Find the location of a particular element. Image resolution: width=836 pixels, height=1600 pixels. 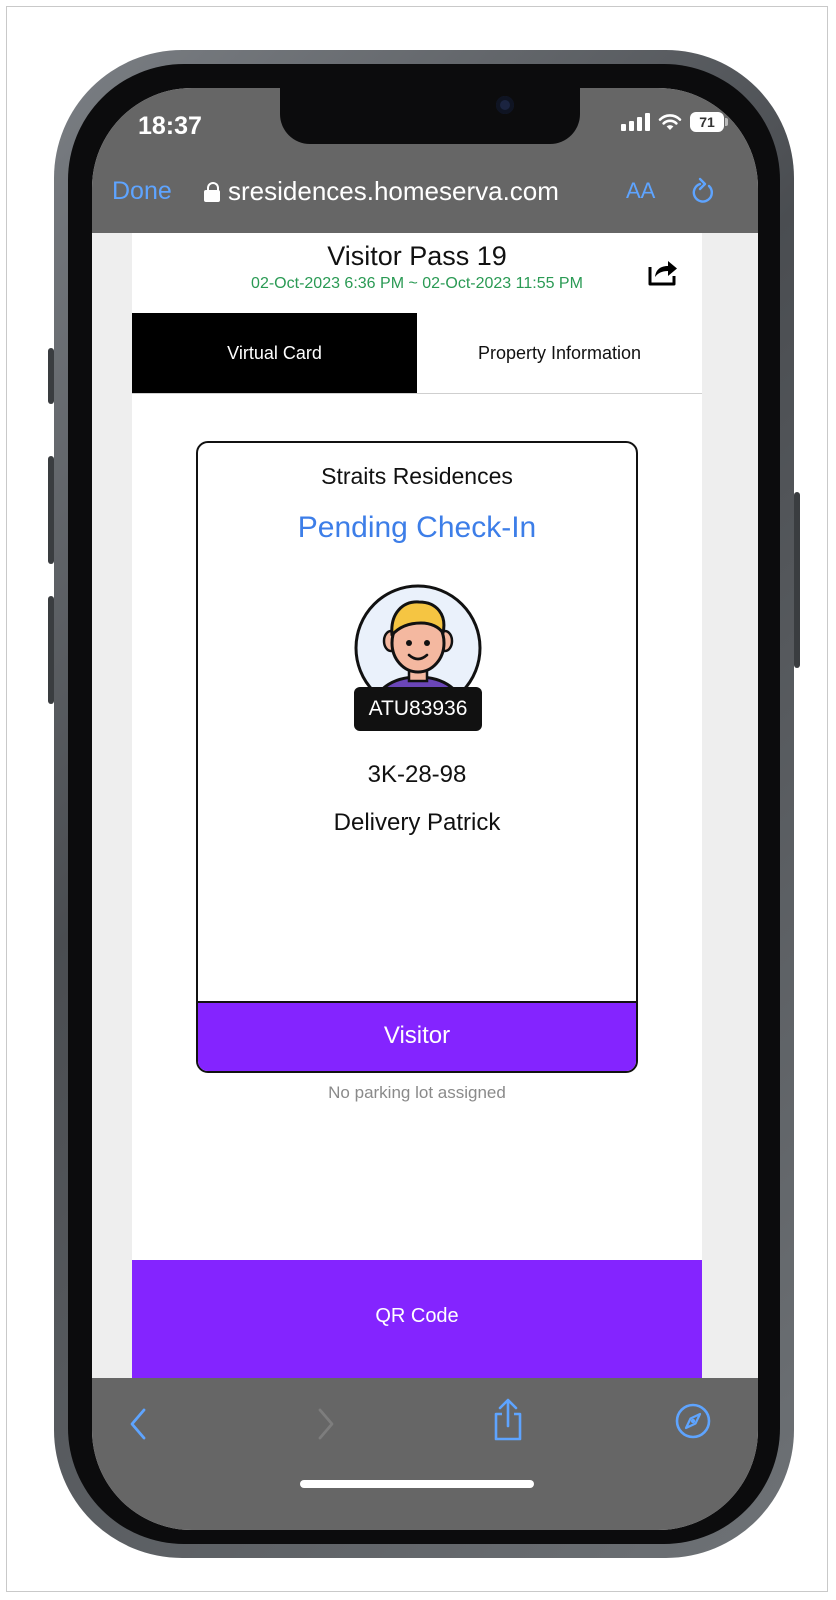

lock-icon is located at coordinates (212, 191).